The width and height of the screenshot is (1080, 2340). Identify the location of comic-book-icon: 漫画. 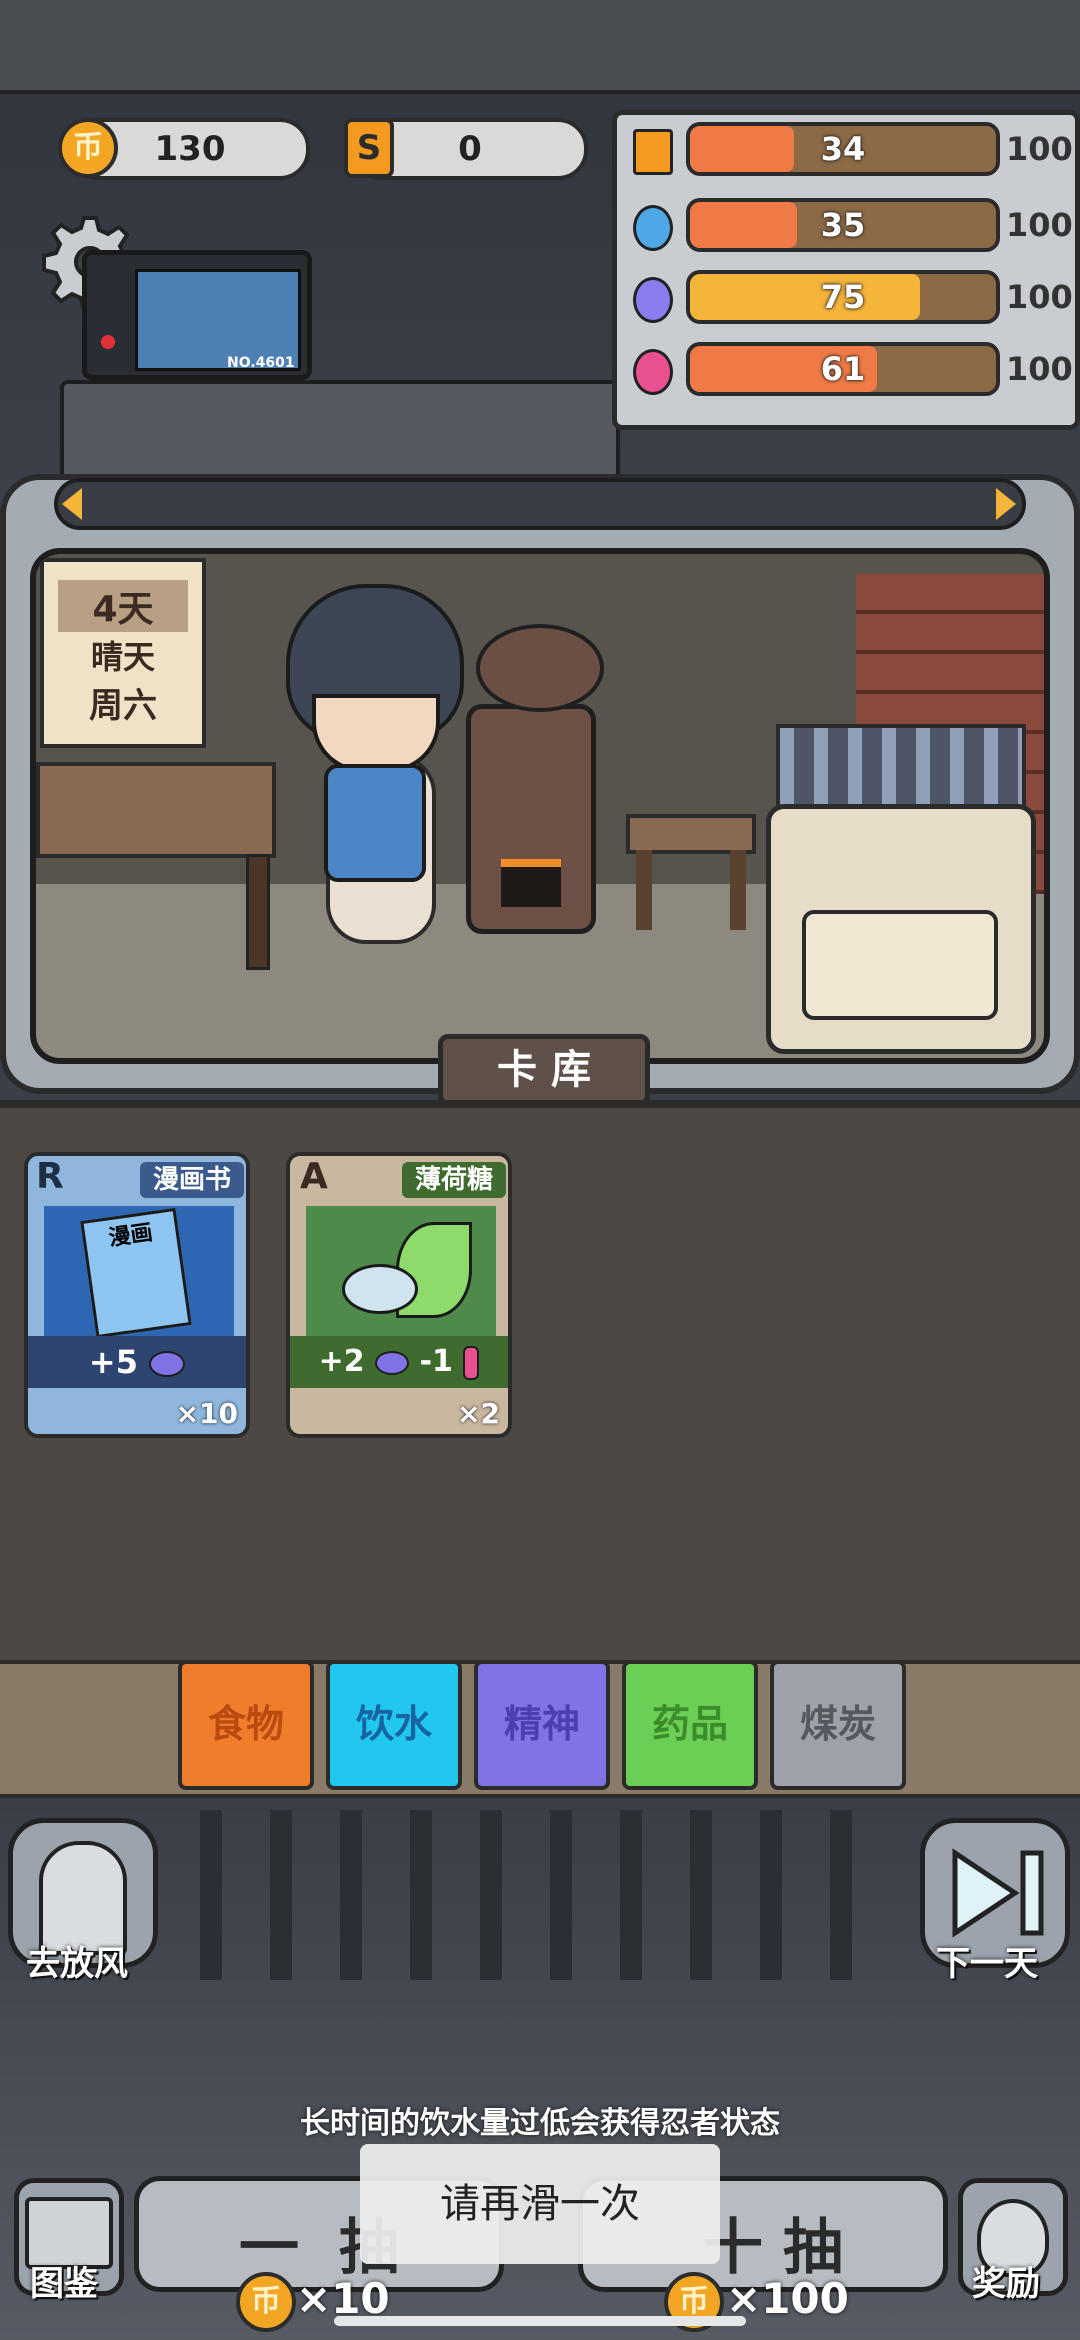
(136, 1273).